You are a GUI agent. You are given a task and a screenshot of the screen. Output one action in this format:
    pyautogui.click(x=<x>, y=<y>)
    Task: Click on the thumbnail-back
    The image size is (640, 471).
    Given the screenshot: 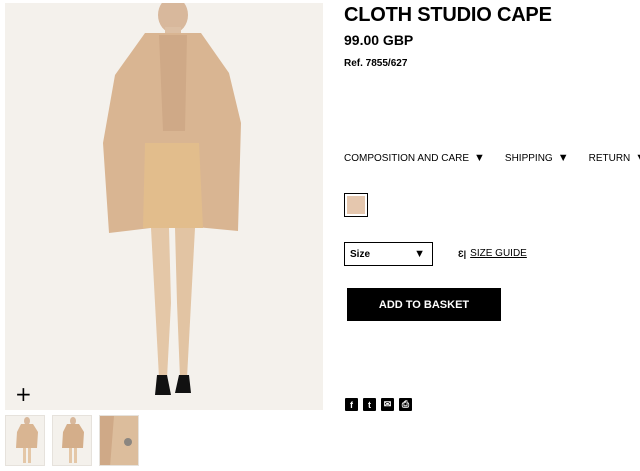 What is the action you would take?
    pyautogui.click(x=72, y=440)
    